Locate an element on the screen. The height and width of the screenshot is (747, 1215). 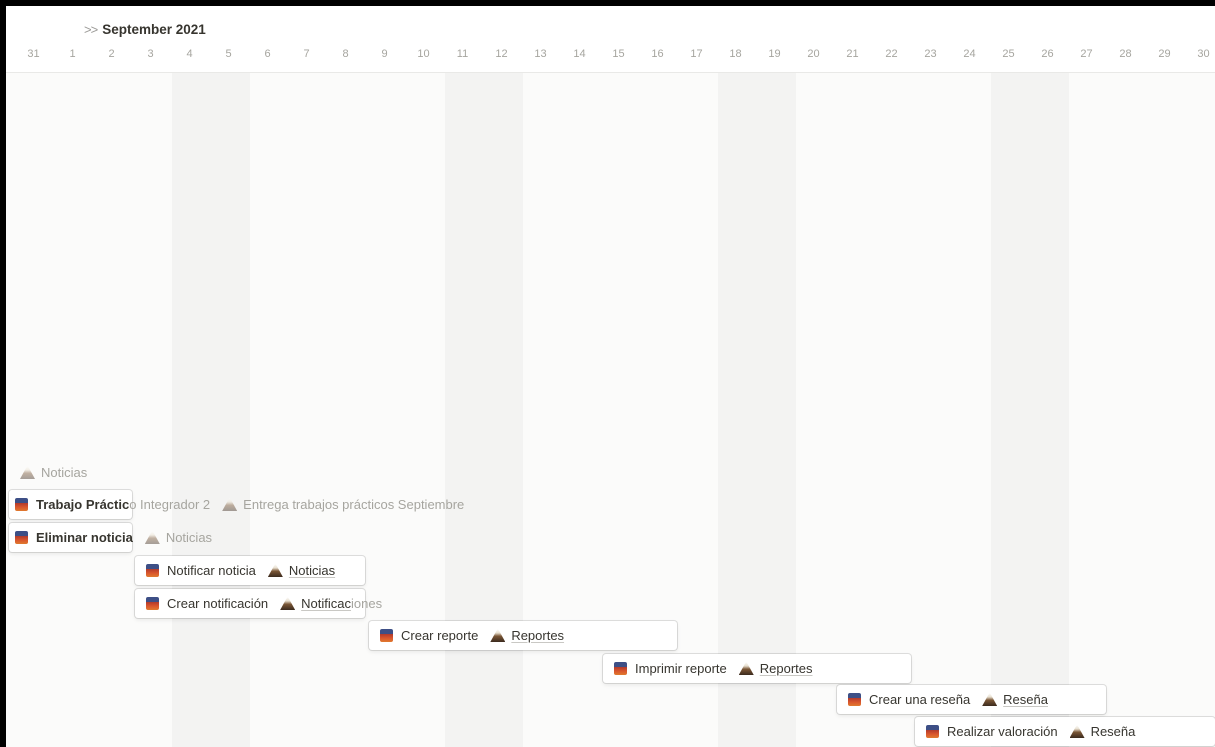
day-label: 12 is located at coordinates (501, 54).